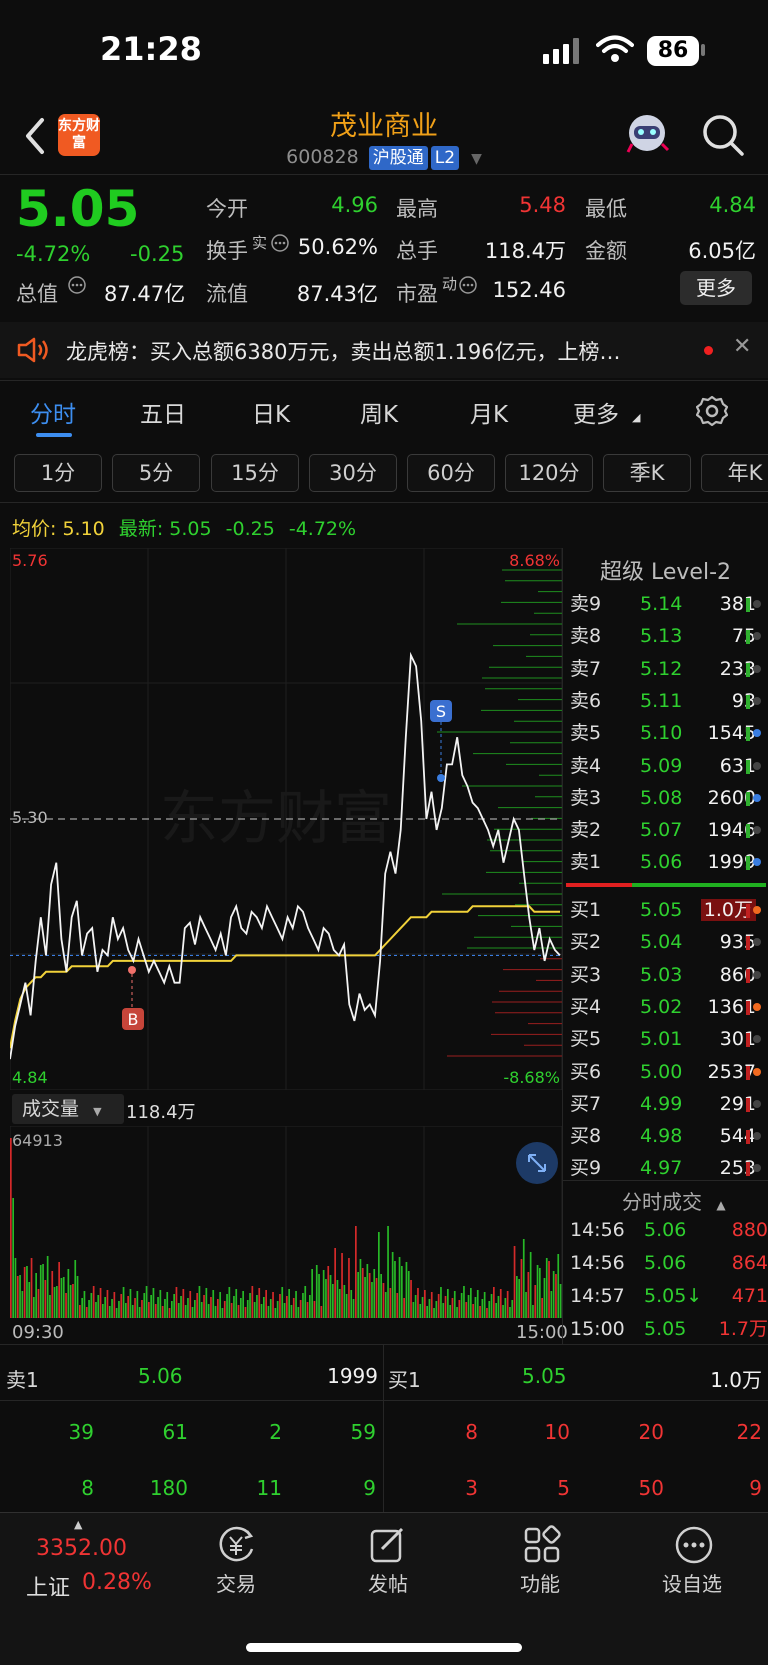 The width and height of the screenshot is (768, 1665). Describe the element at coordinates (647, 473) in the screenshot. I see `chip-quarter-k: 季K` at that location.